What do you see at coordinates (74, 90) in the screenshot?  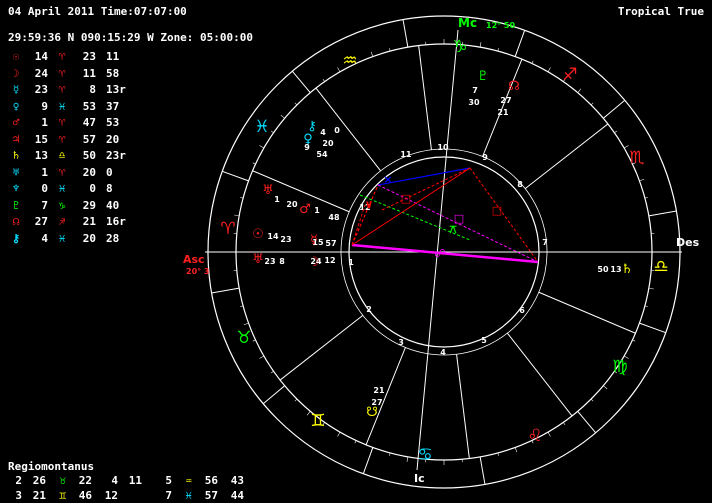 I see `planet-row-mercury: ☿ 23 ♈ 8 13r` at bounding box center [74, 90].